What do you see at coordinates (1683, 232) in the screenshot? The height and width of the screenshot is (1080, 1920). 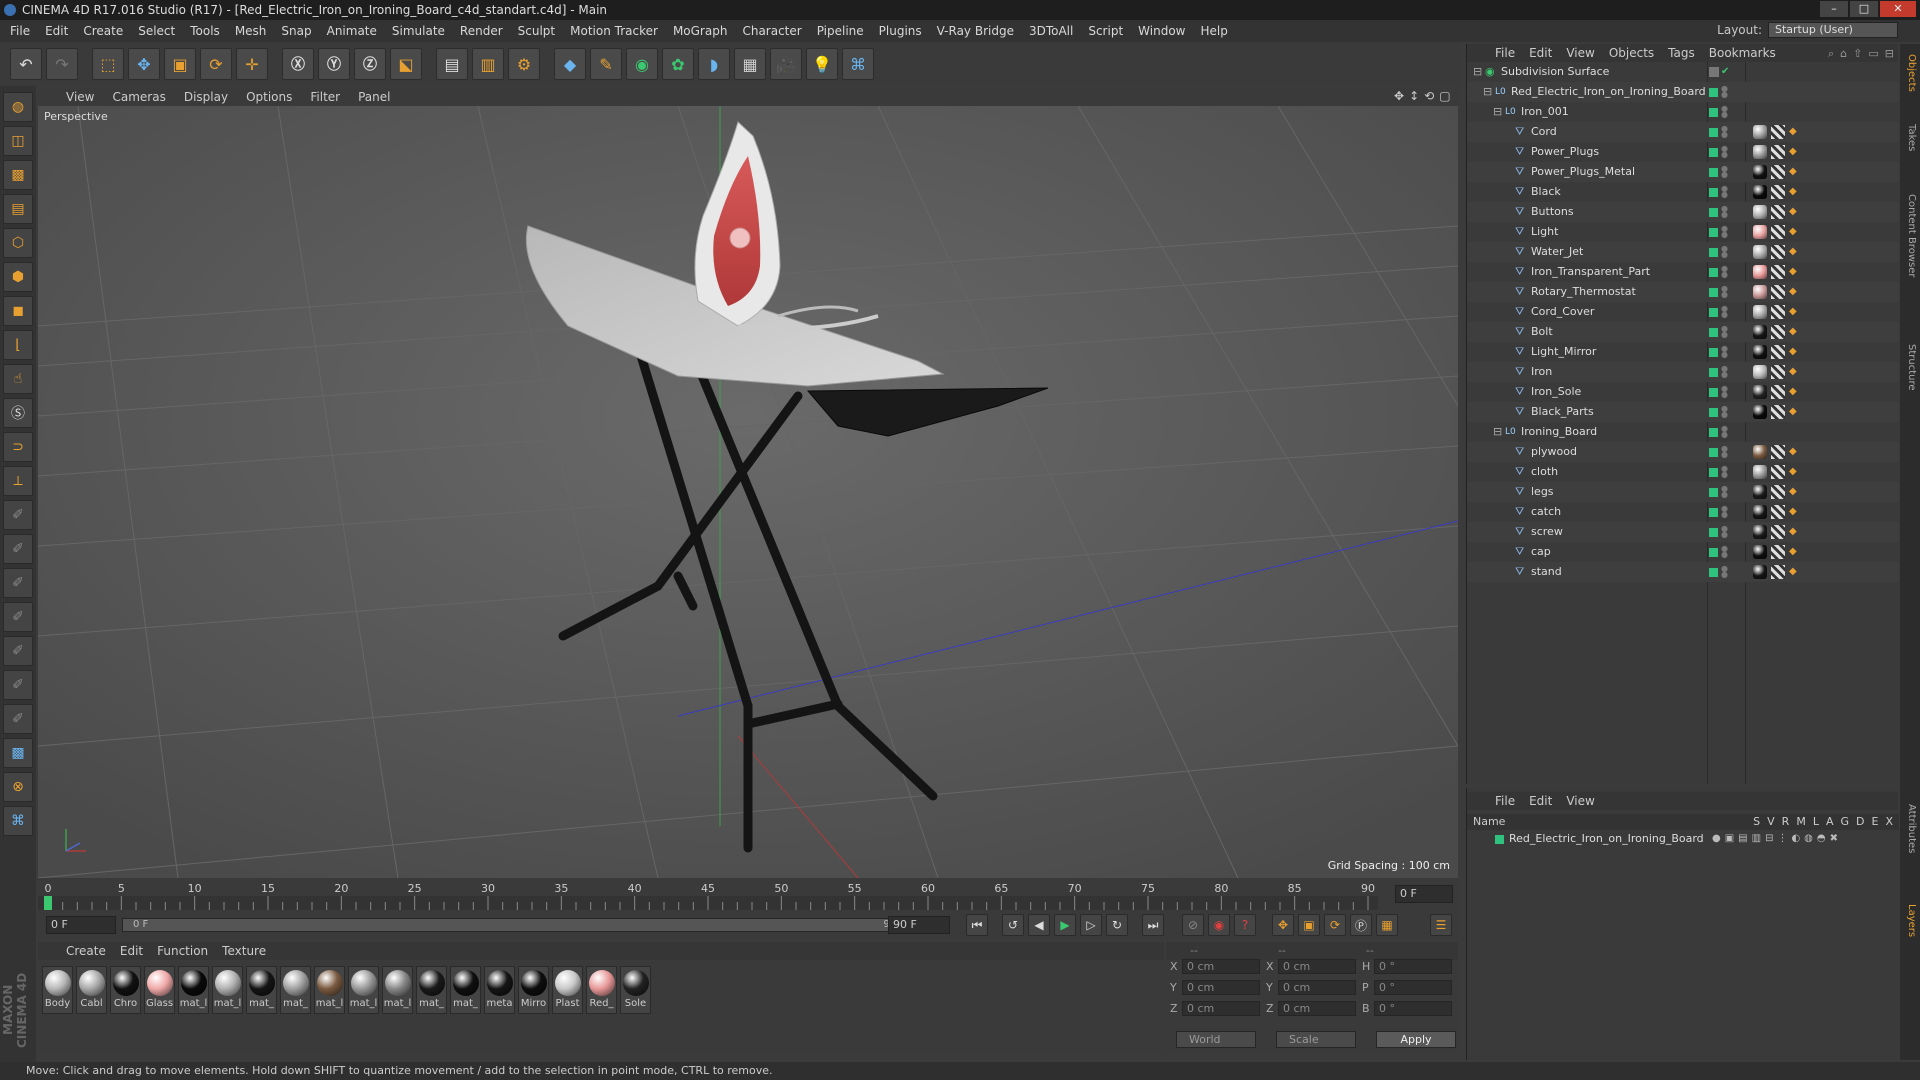 I see `object-row: ⛛ Light ● ● ◆` at bounding box center [1683, 232].